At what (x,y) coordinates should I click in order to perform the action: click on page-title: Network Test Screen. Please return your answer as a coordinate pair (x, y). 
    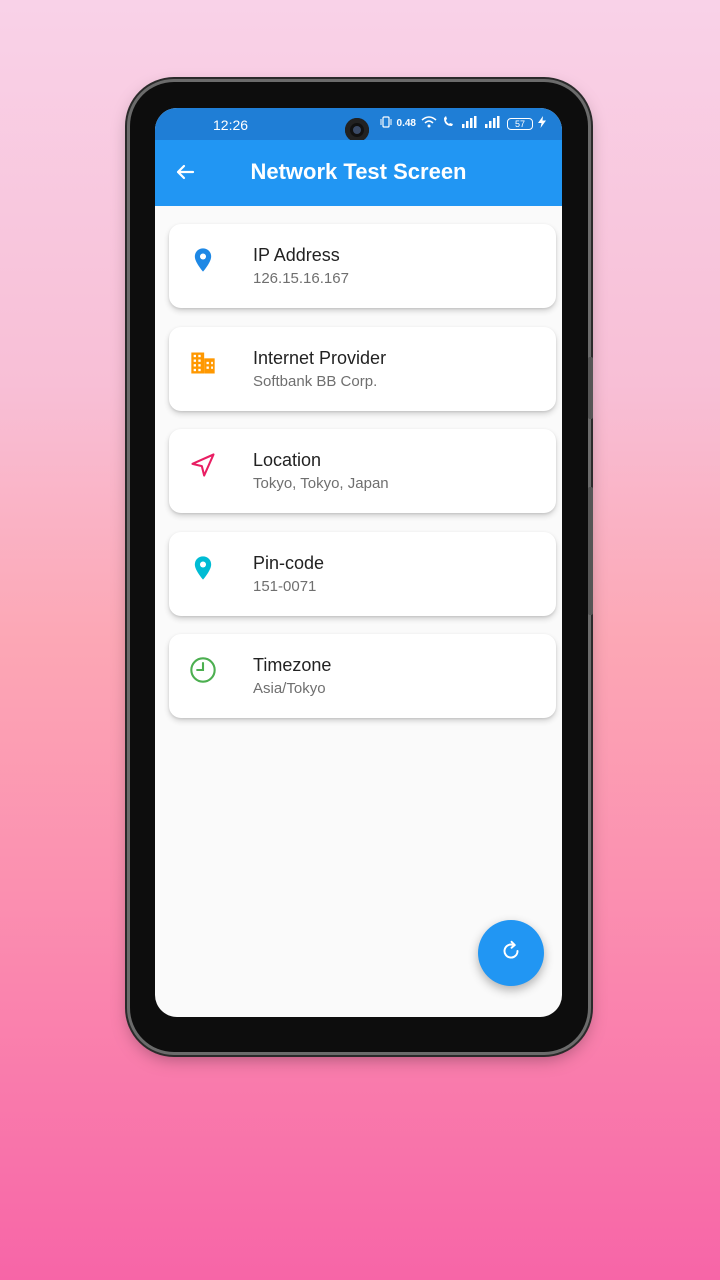
    Looking at the image, I should click on (358, 171).